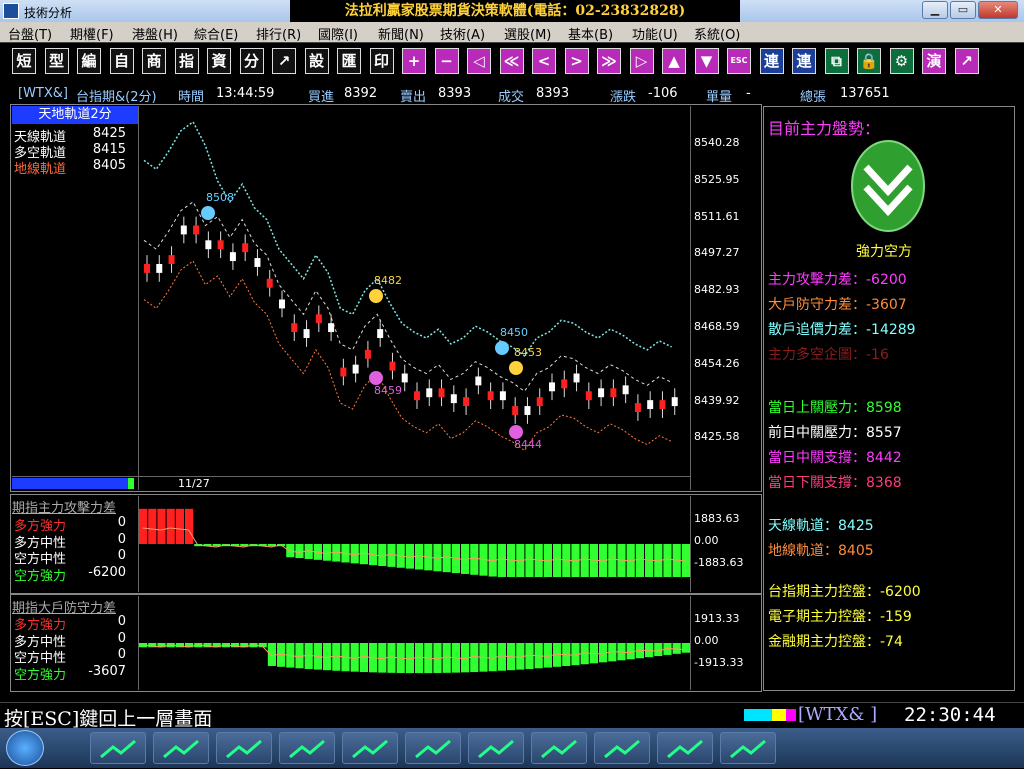 This screenshot has width=1024, height=769. Describe the element at coordinates (349, 61) in the screenshot. I see `toolbar-button-10: 匯` at that location.